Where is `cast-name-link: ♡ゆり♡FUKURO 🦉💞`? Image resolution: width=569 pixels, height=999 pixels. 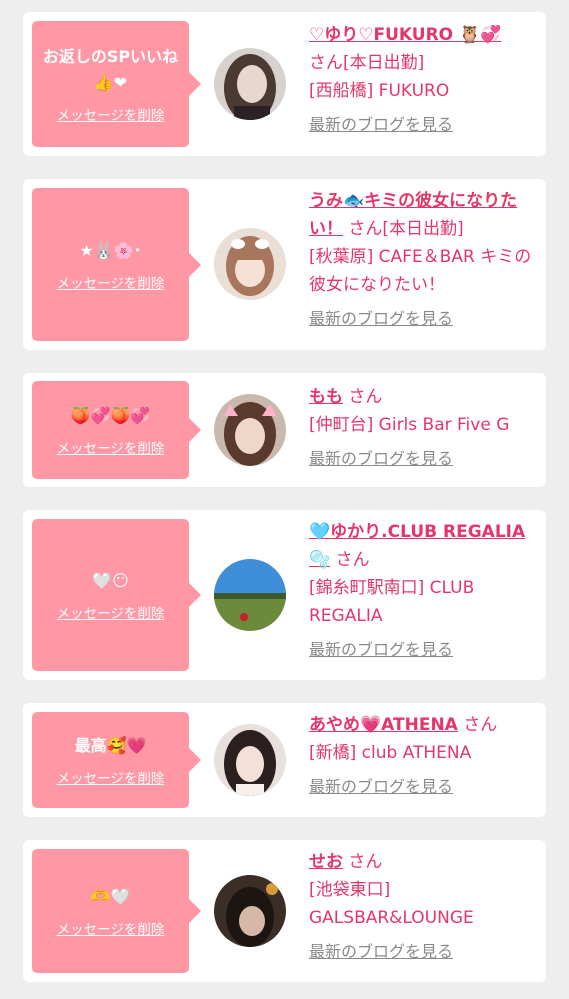 cast-name-link: ♡ゆり♡FUKURO 🦉💞 is located at coordinates (405, 35).